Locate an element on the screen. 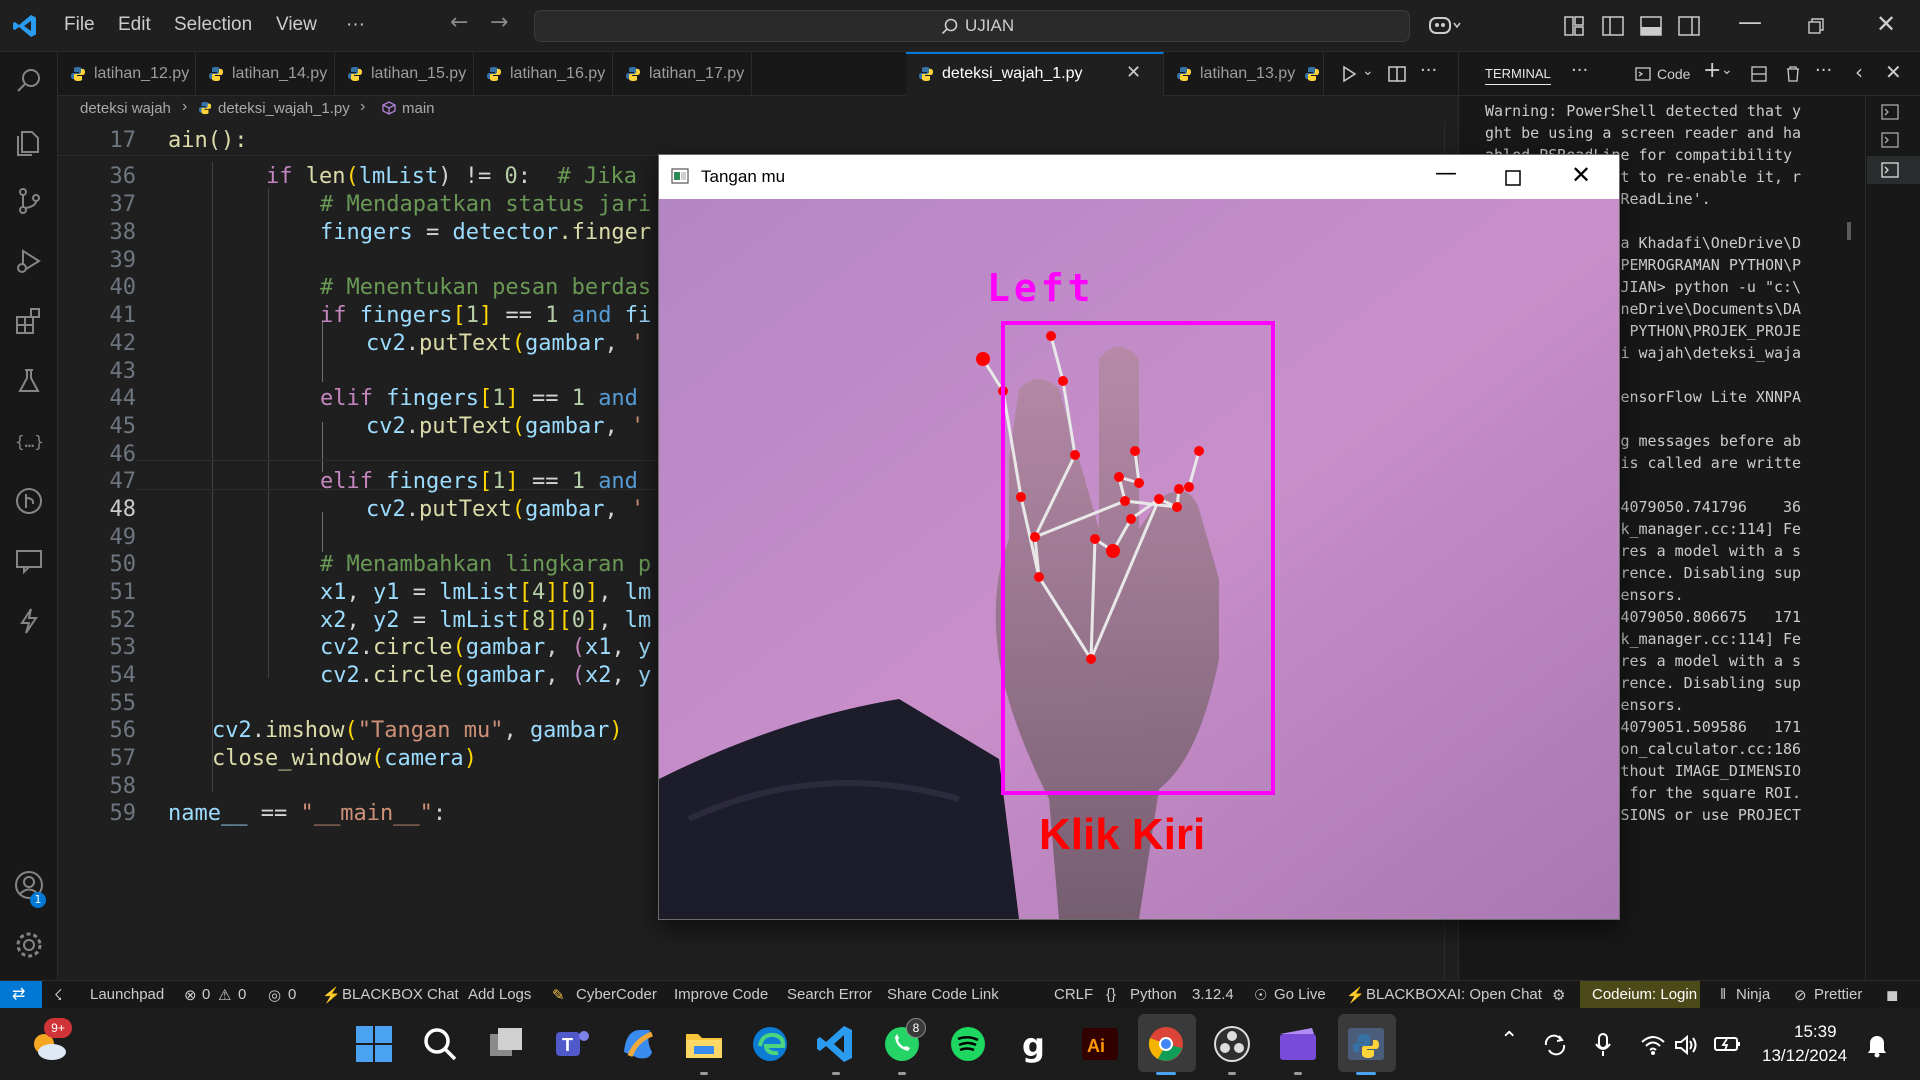  copilot-icon is located at coordinates (1445, 26).